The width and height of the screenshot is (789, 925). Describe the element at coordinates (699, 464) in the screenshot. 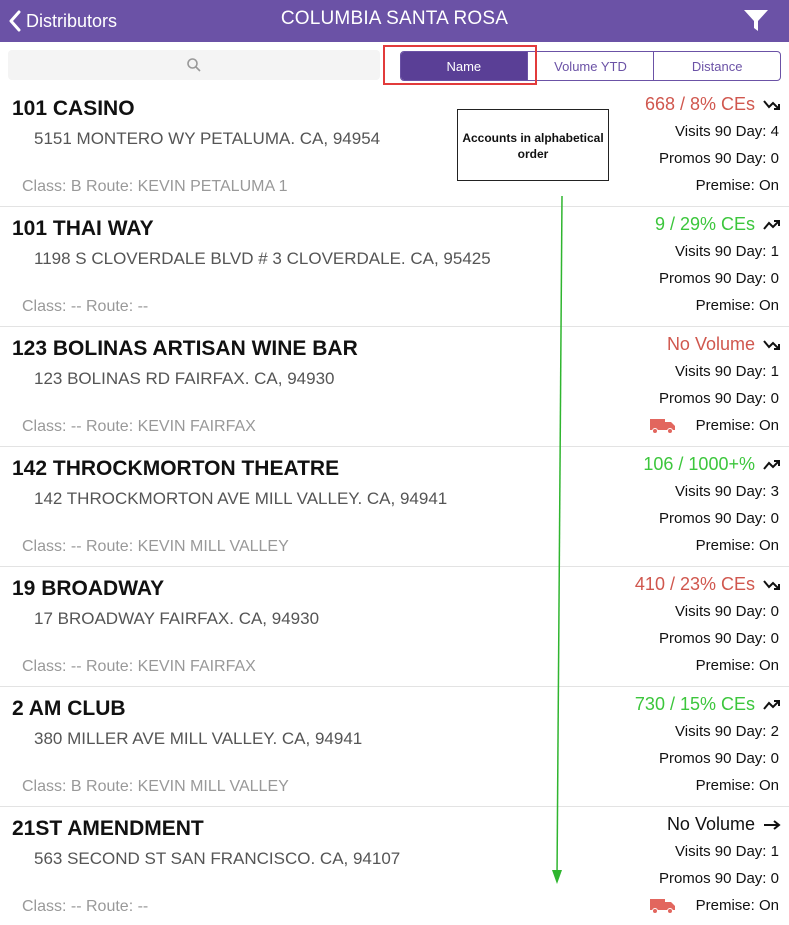

I see `volume-text: 106 / 1000+%` at that location.